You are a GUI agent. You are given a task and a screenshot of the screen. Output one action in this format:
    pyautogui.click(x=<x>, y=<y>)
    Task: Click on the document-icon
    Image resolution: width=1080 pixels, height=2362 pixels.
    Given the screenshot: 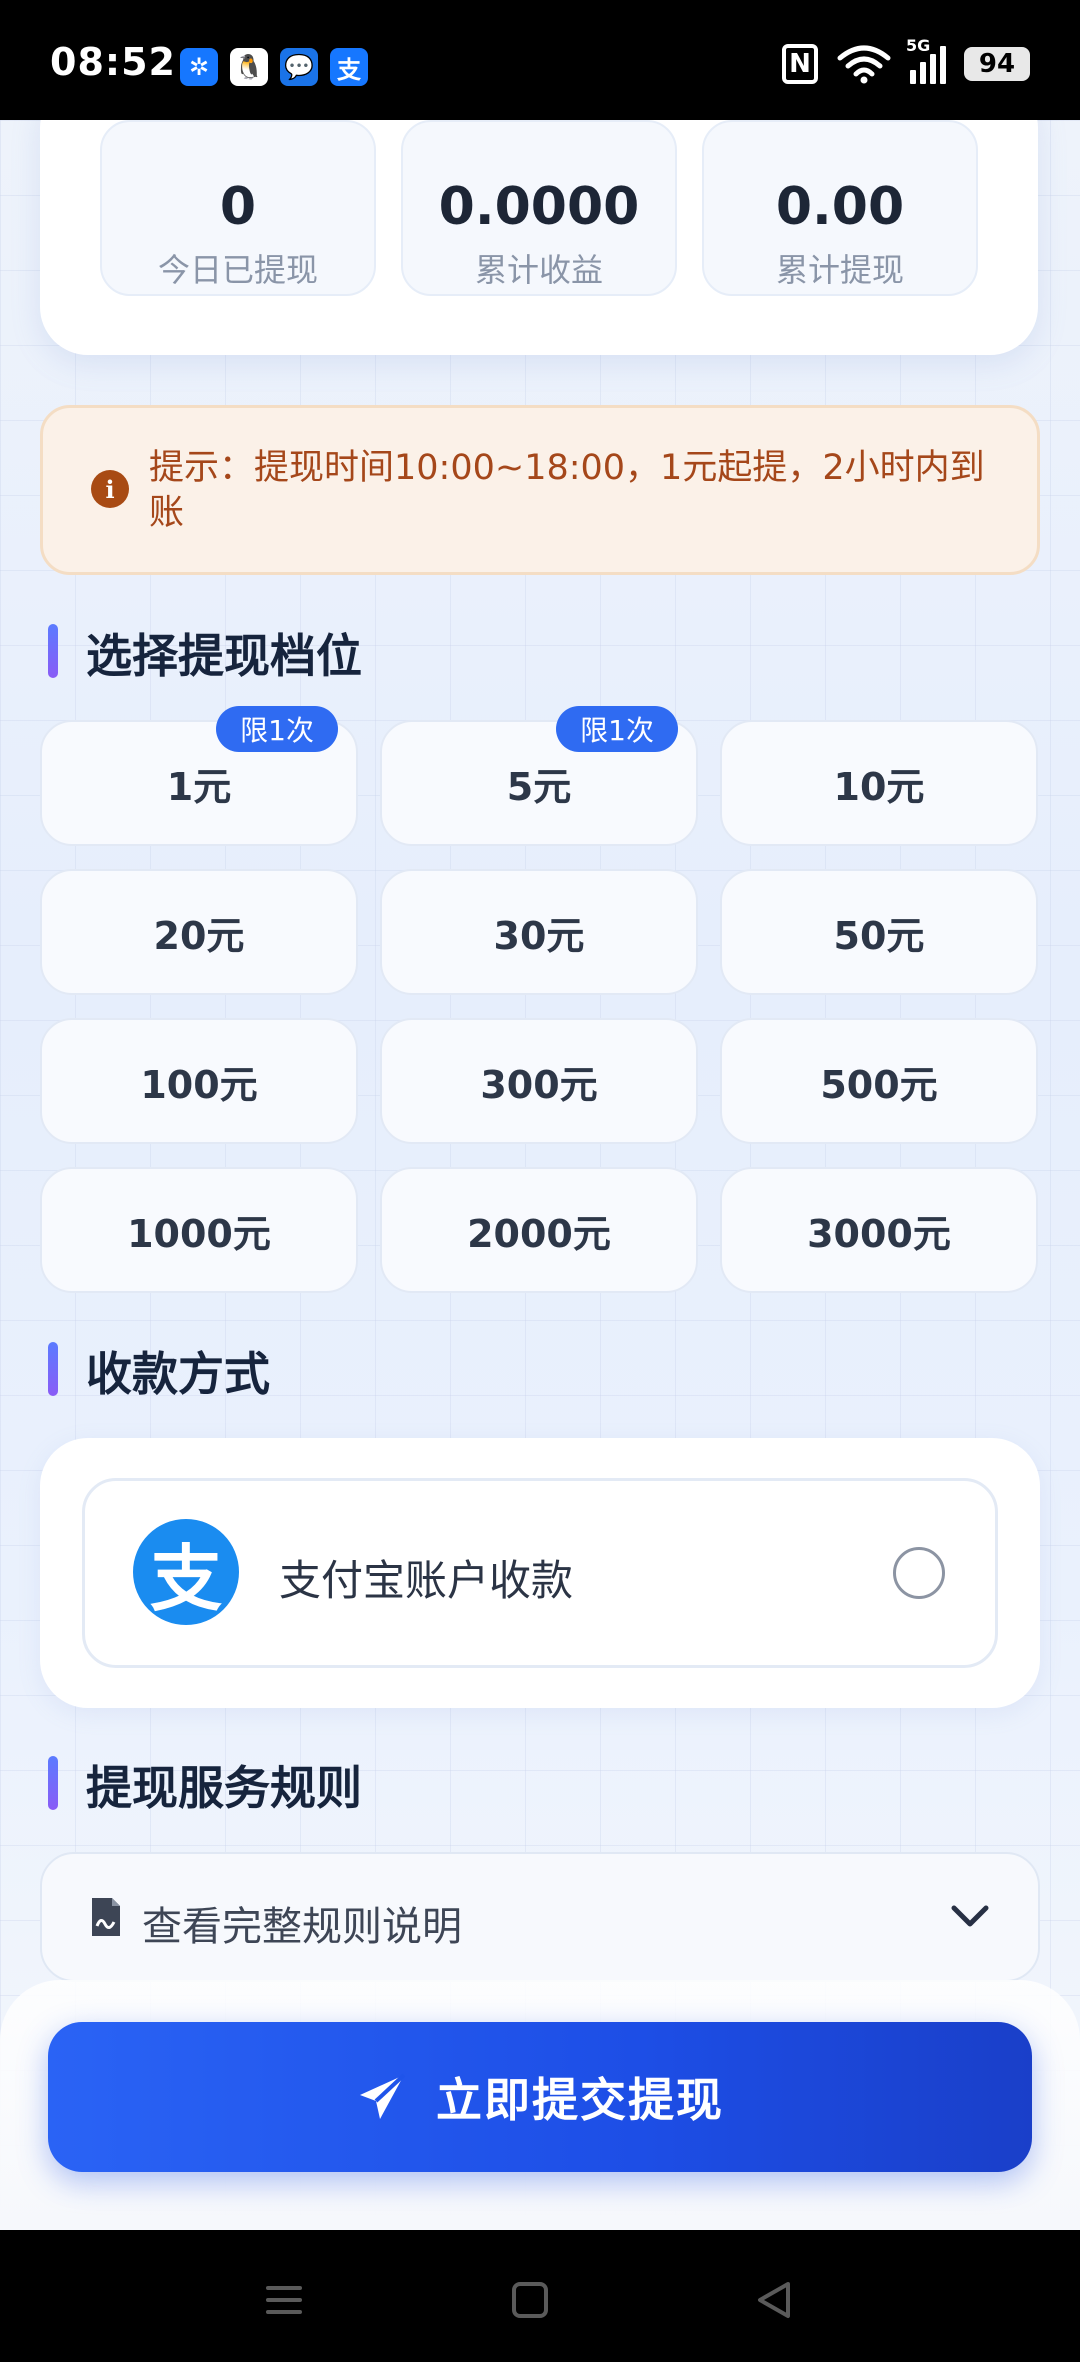 What is the action you would take?
    pyautogui.click(x=106, y=1917)
    